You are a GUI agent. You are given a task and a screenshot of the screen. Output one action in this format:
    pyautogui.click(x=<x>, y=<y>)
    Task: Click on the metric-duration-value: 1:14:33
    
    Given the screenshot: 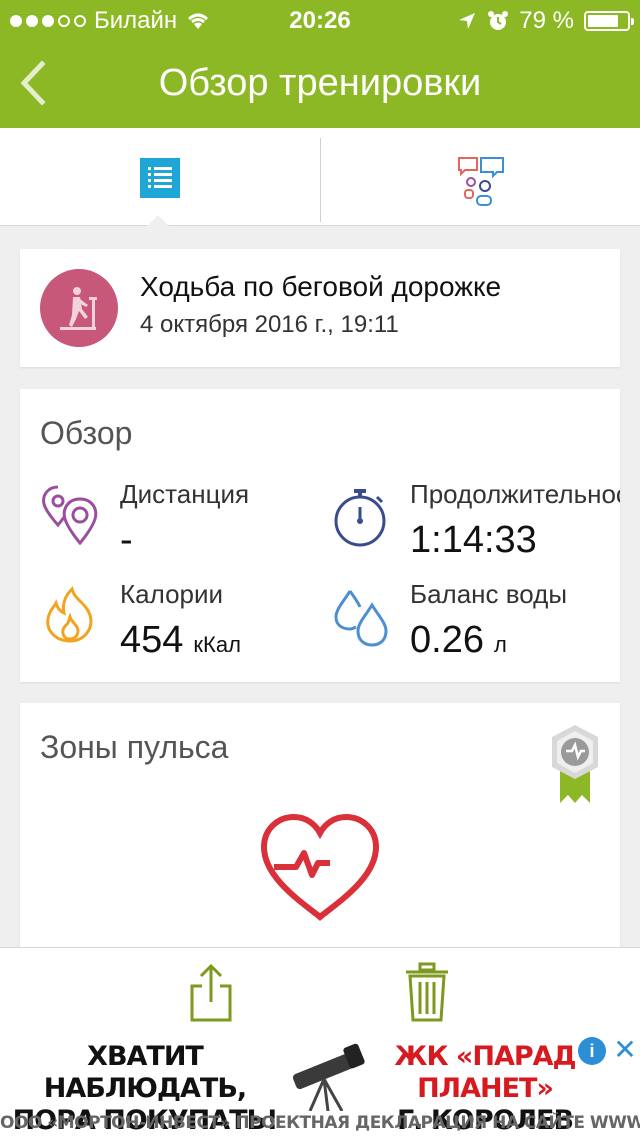 What is the action you would take?
    pyautogui.click(x=473, y=540)
    